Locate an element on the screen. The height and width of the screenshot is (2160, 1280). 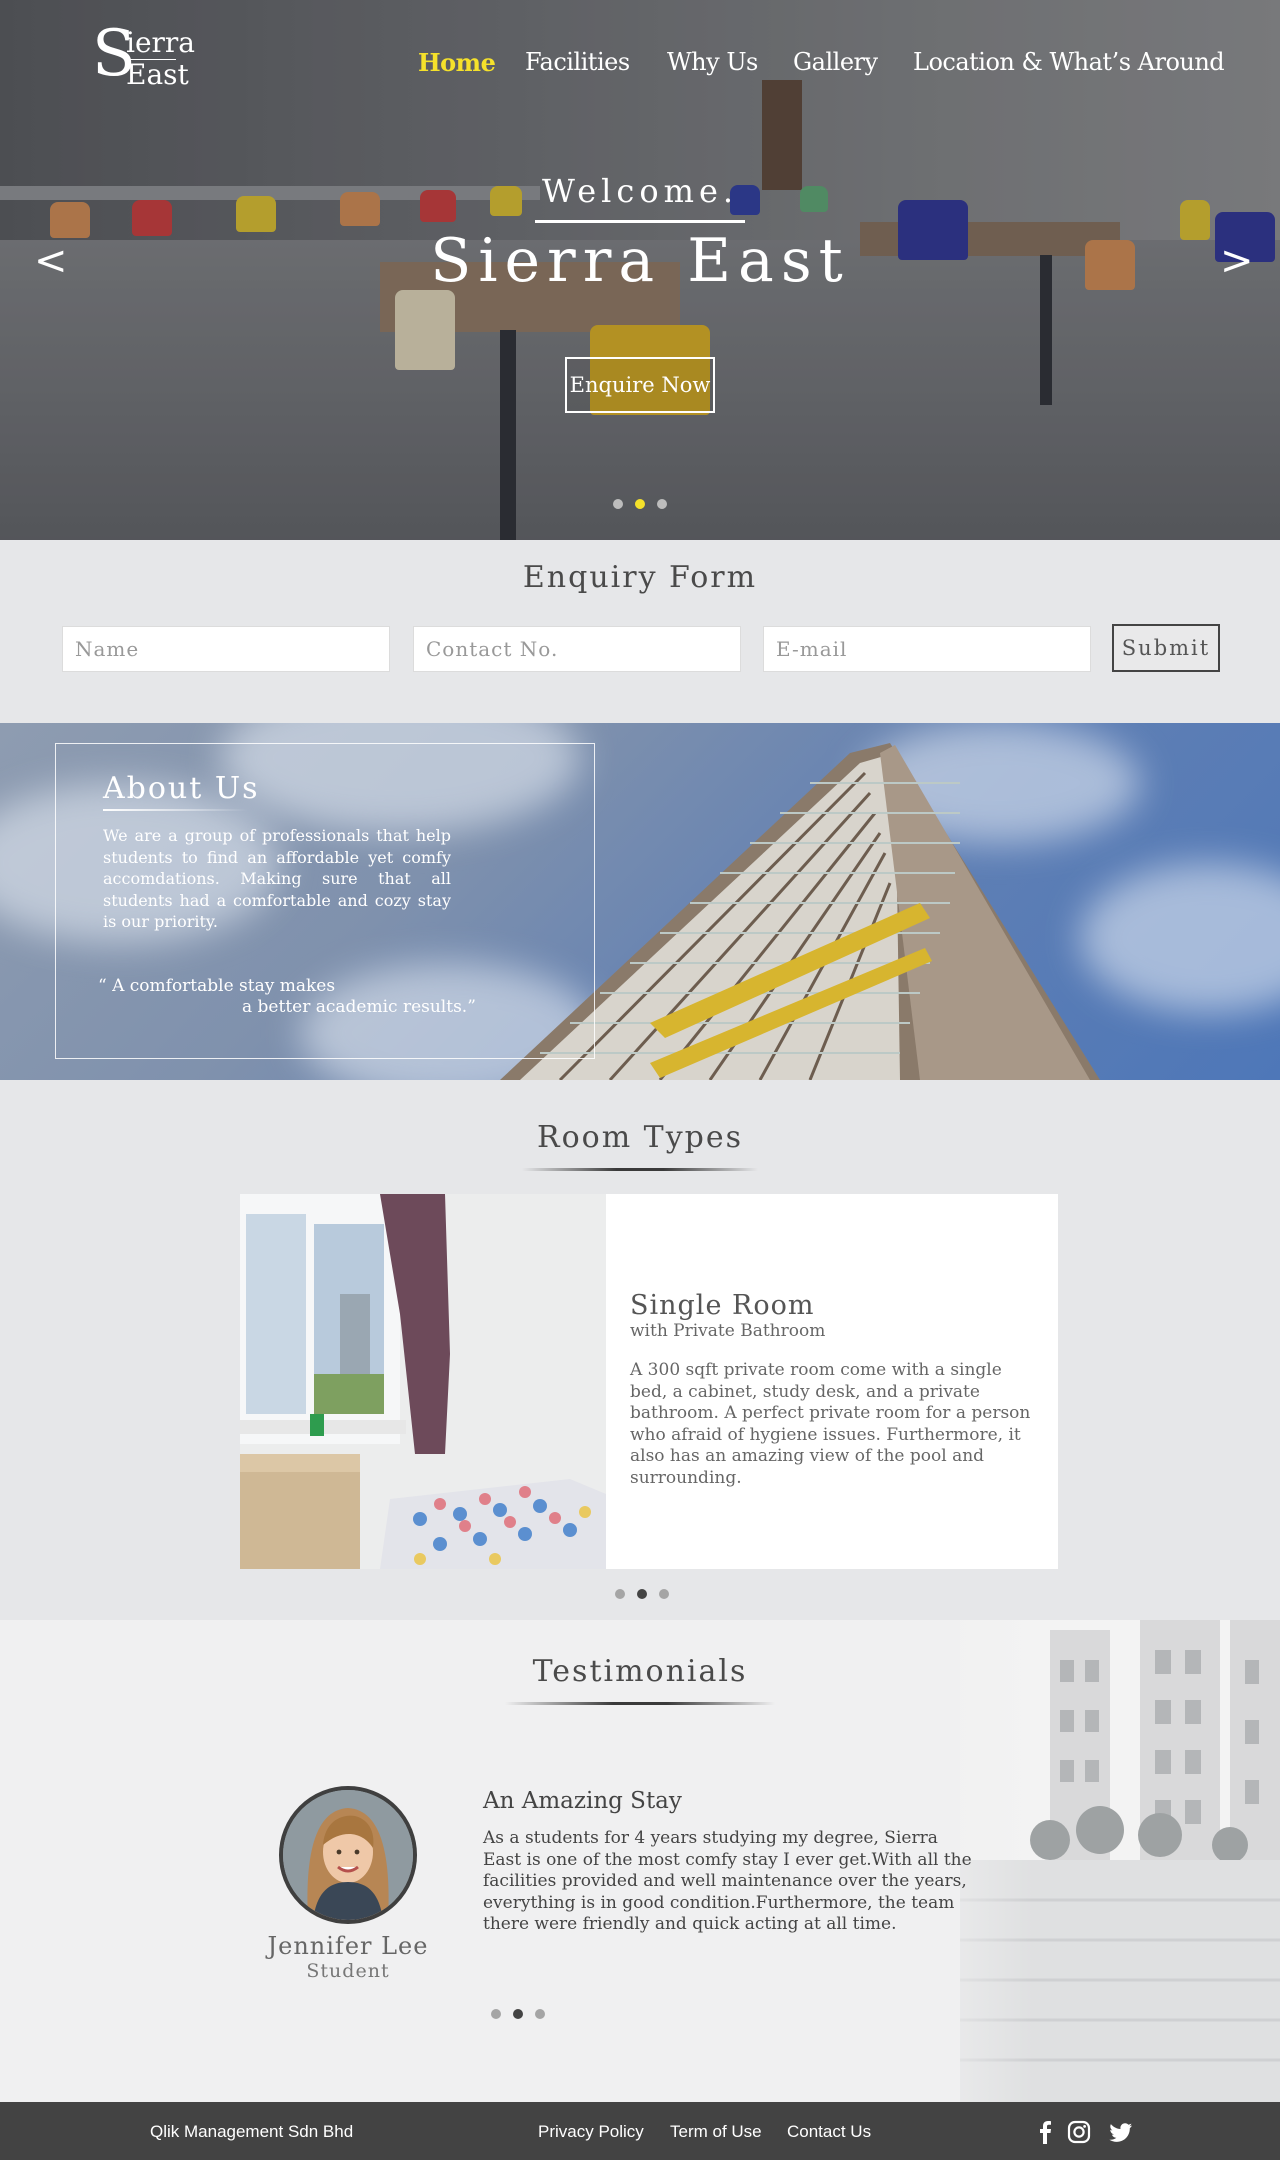
room-carousel-dots is located at coordinates (642, 1594).